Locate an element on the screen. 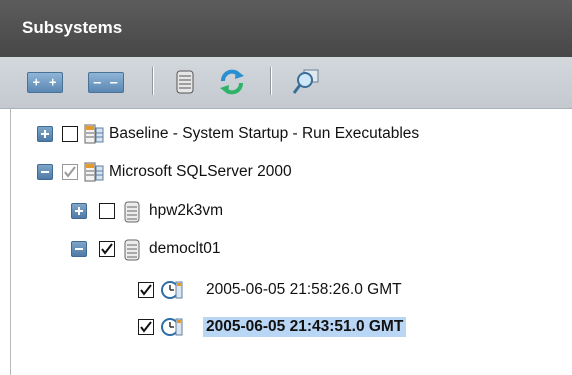 This screenshot has width=572, height=375. database-button is located at coordinates (185, 84).